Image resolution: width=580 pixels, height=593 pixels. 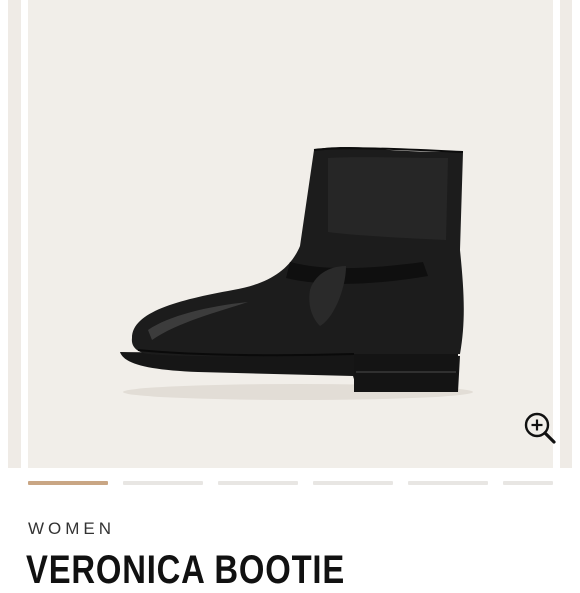 I want to click on zoom-in-icon, so click(x=540, y=428).